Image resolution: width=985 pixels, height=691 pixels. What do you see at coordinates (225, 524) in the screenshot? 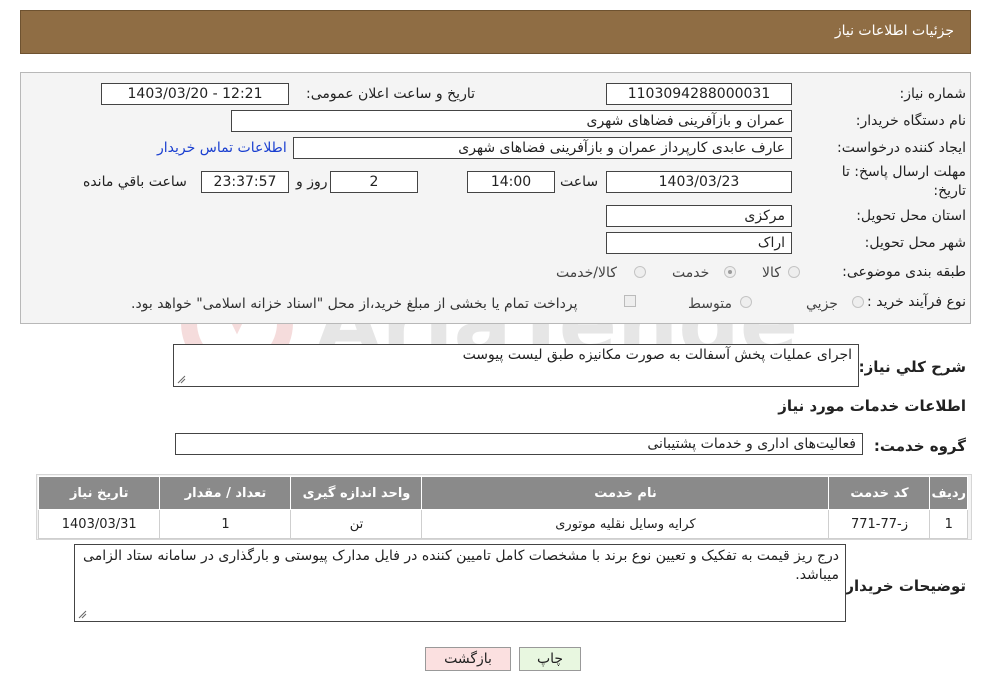
I see `cell-quantity: 1` at bounding box center [225, 524].